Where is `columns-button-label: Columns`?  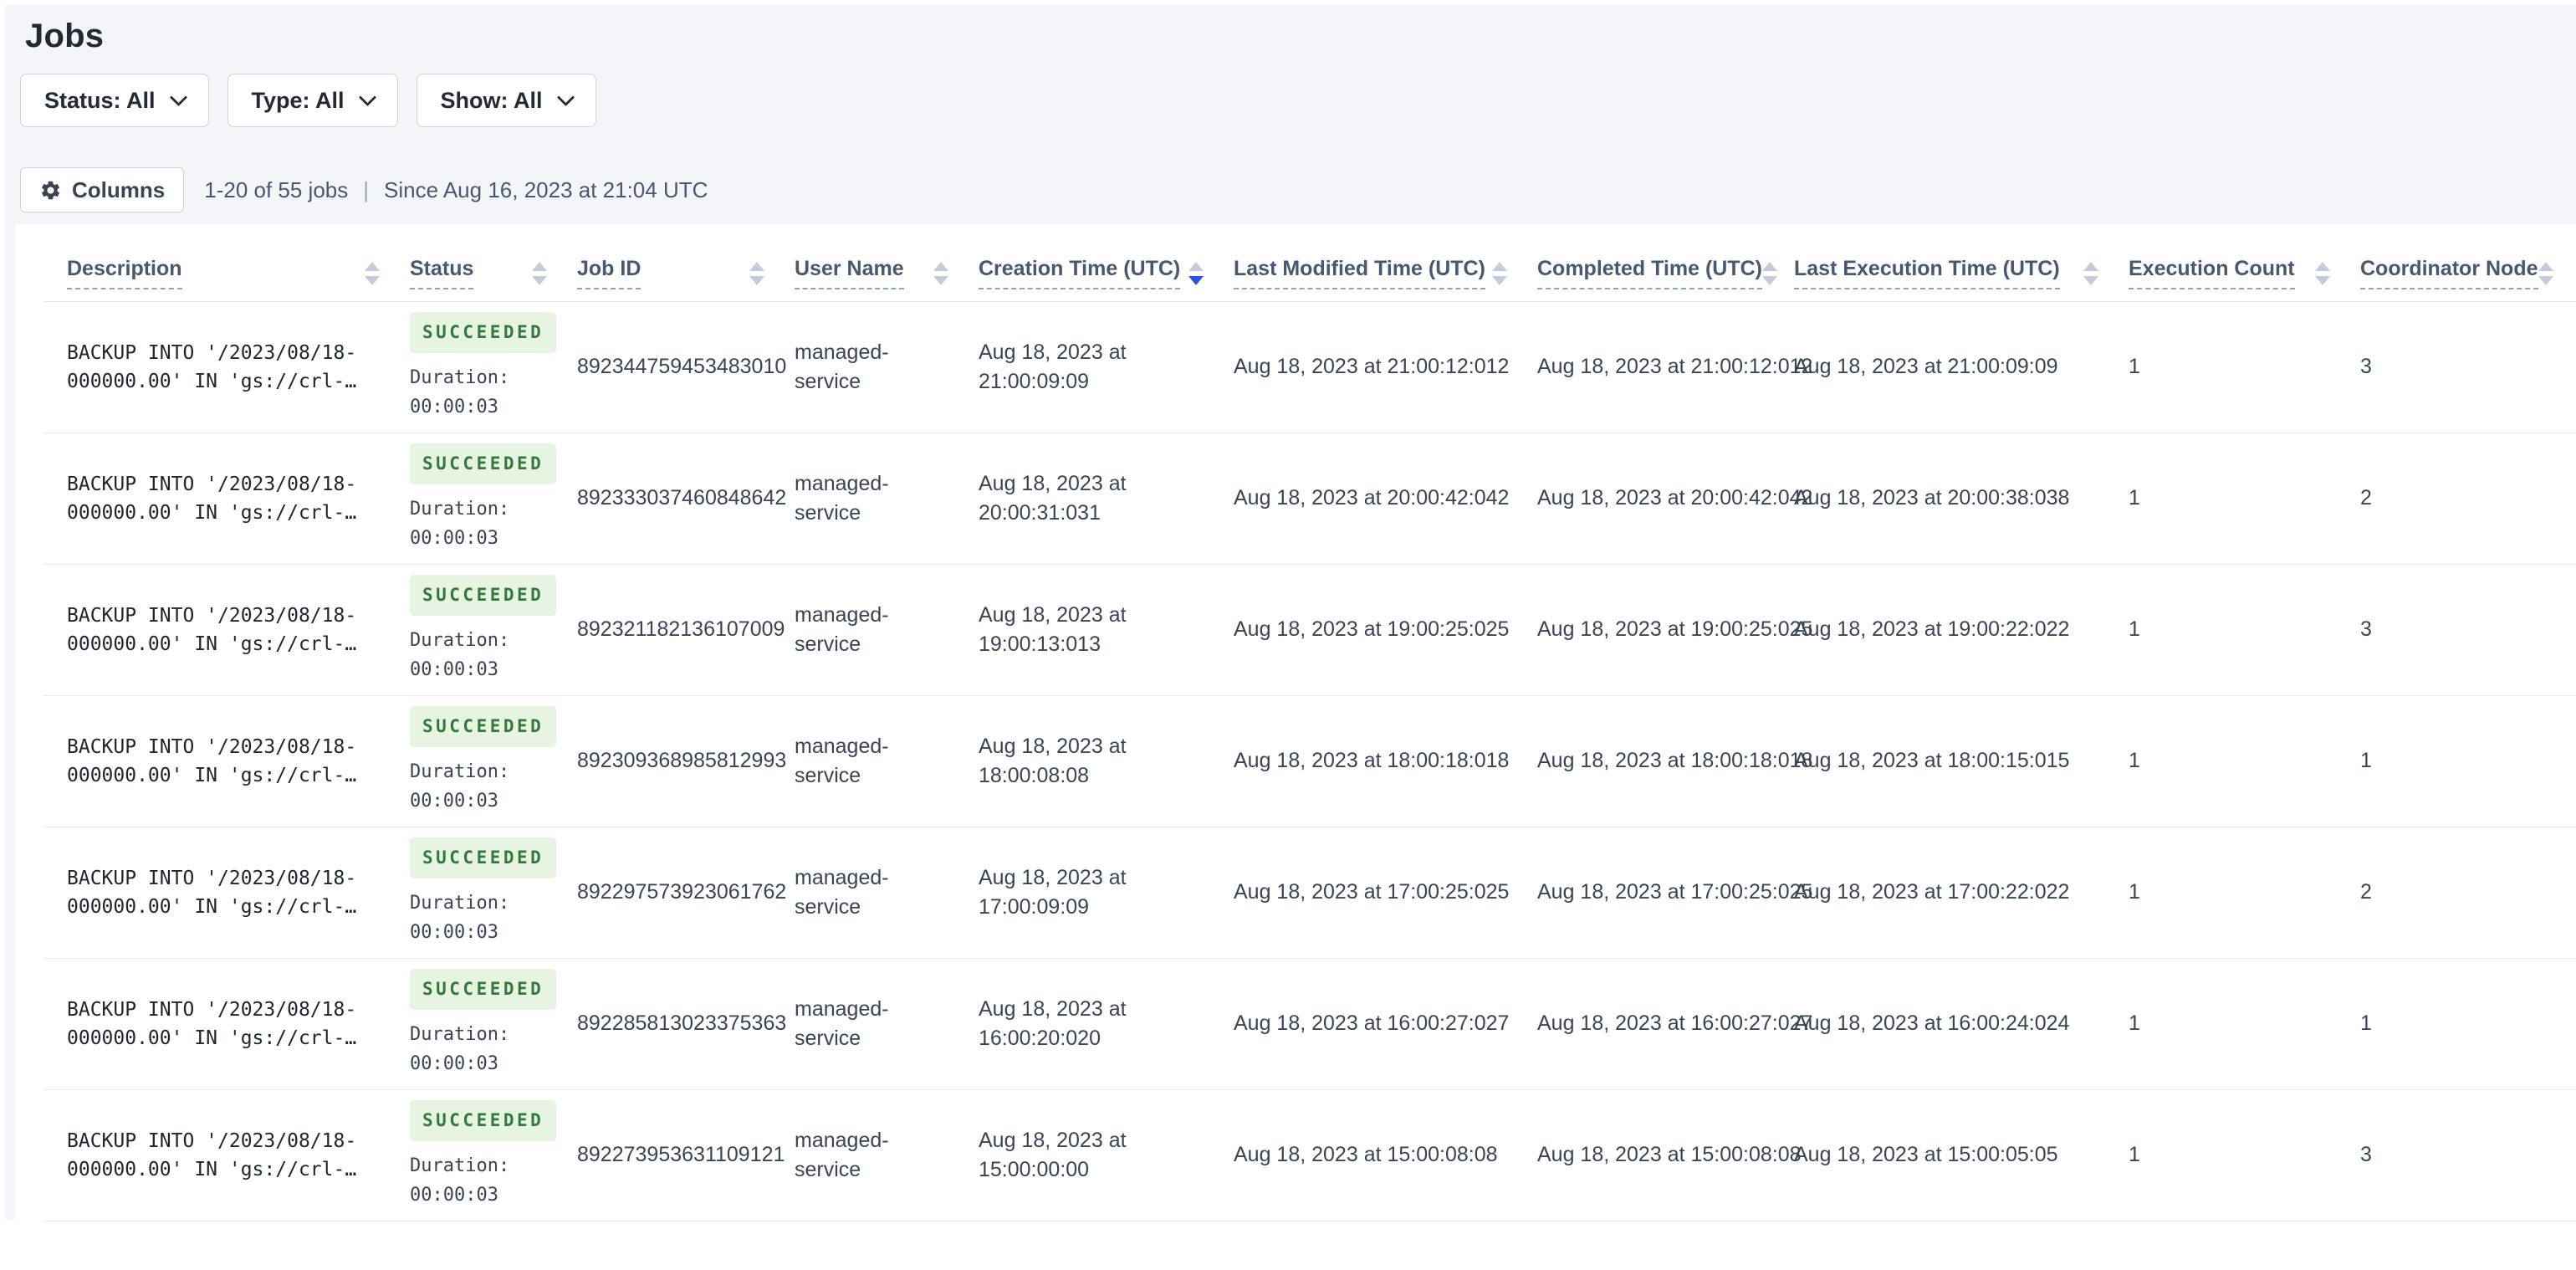
columns-button-label: Columns is located at coordinates (118, 190).